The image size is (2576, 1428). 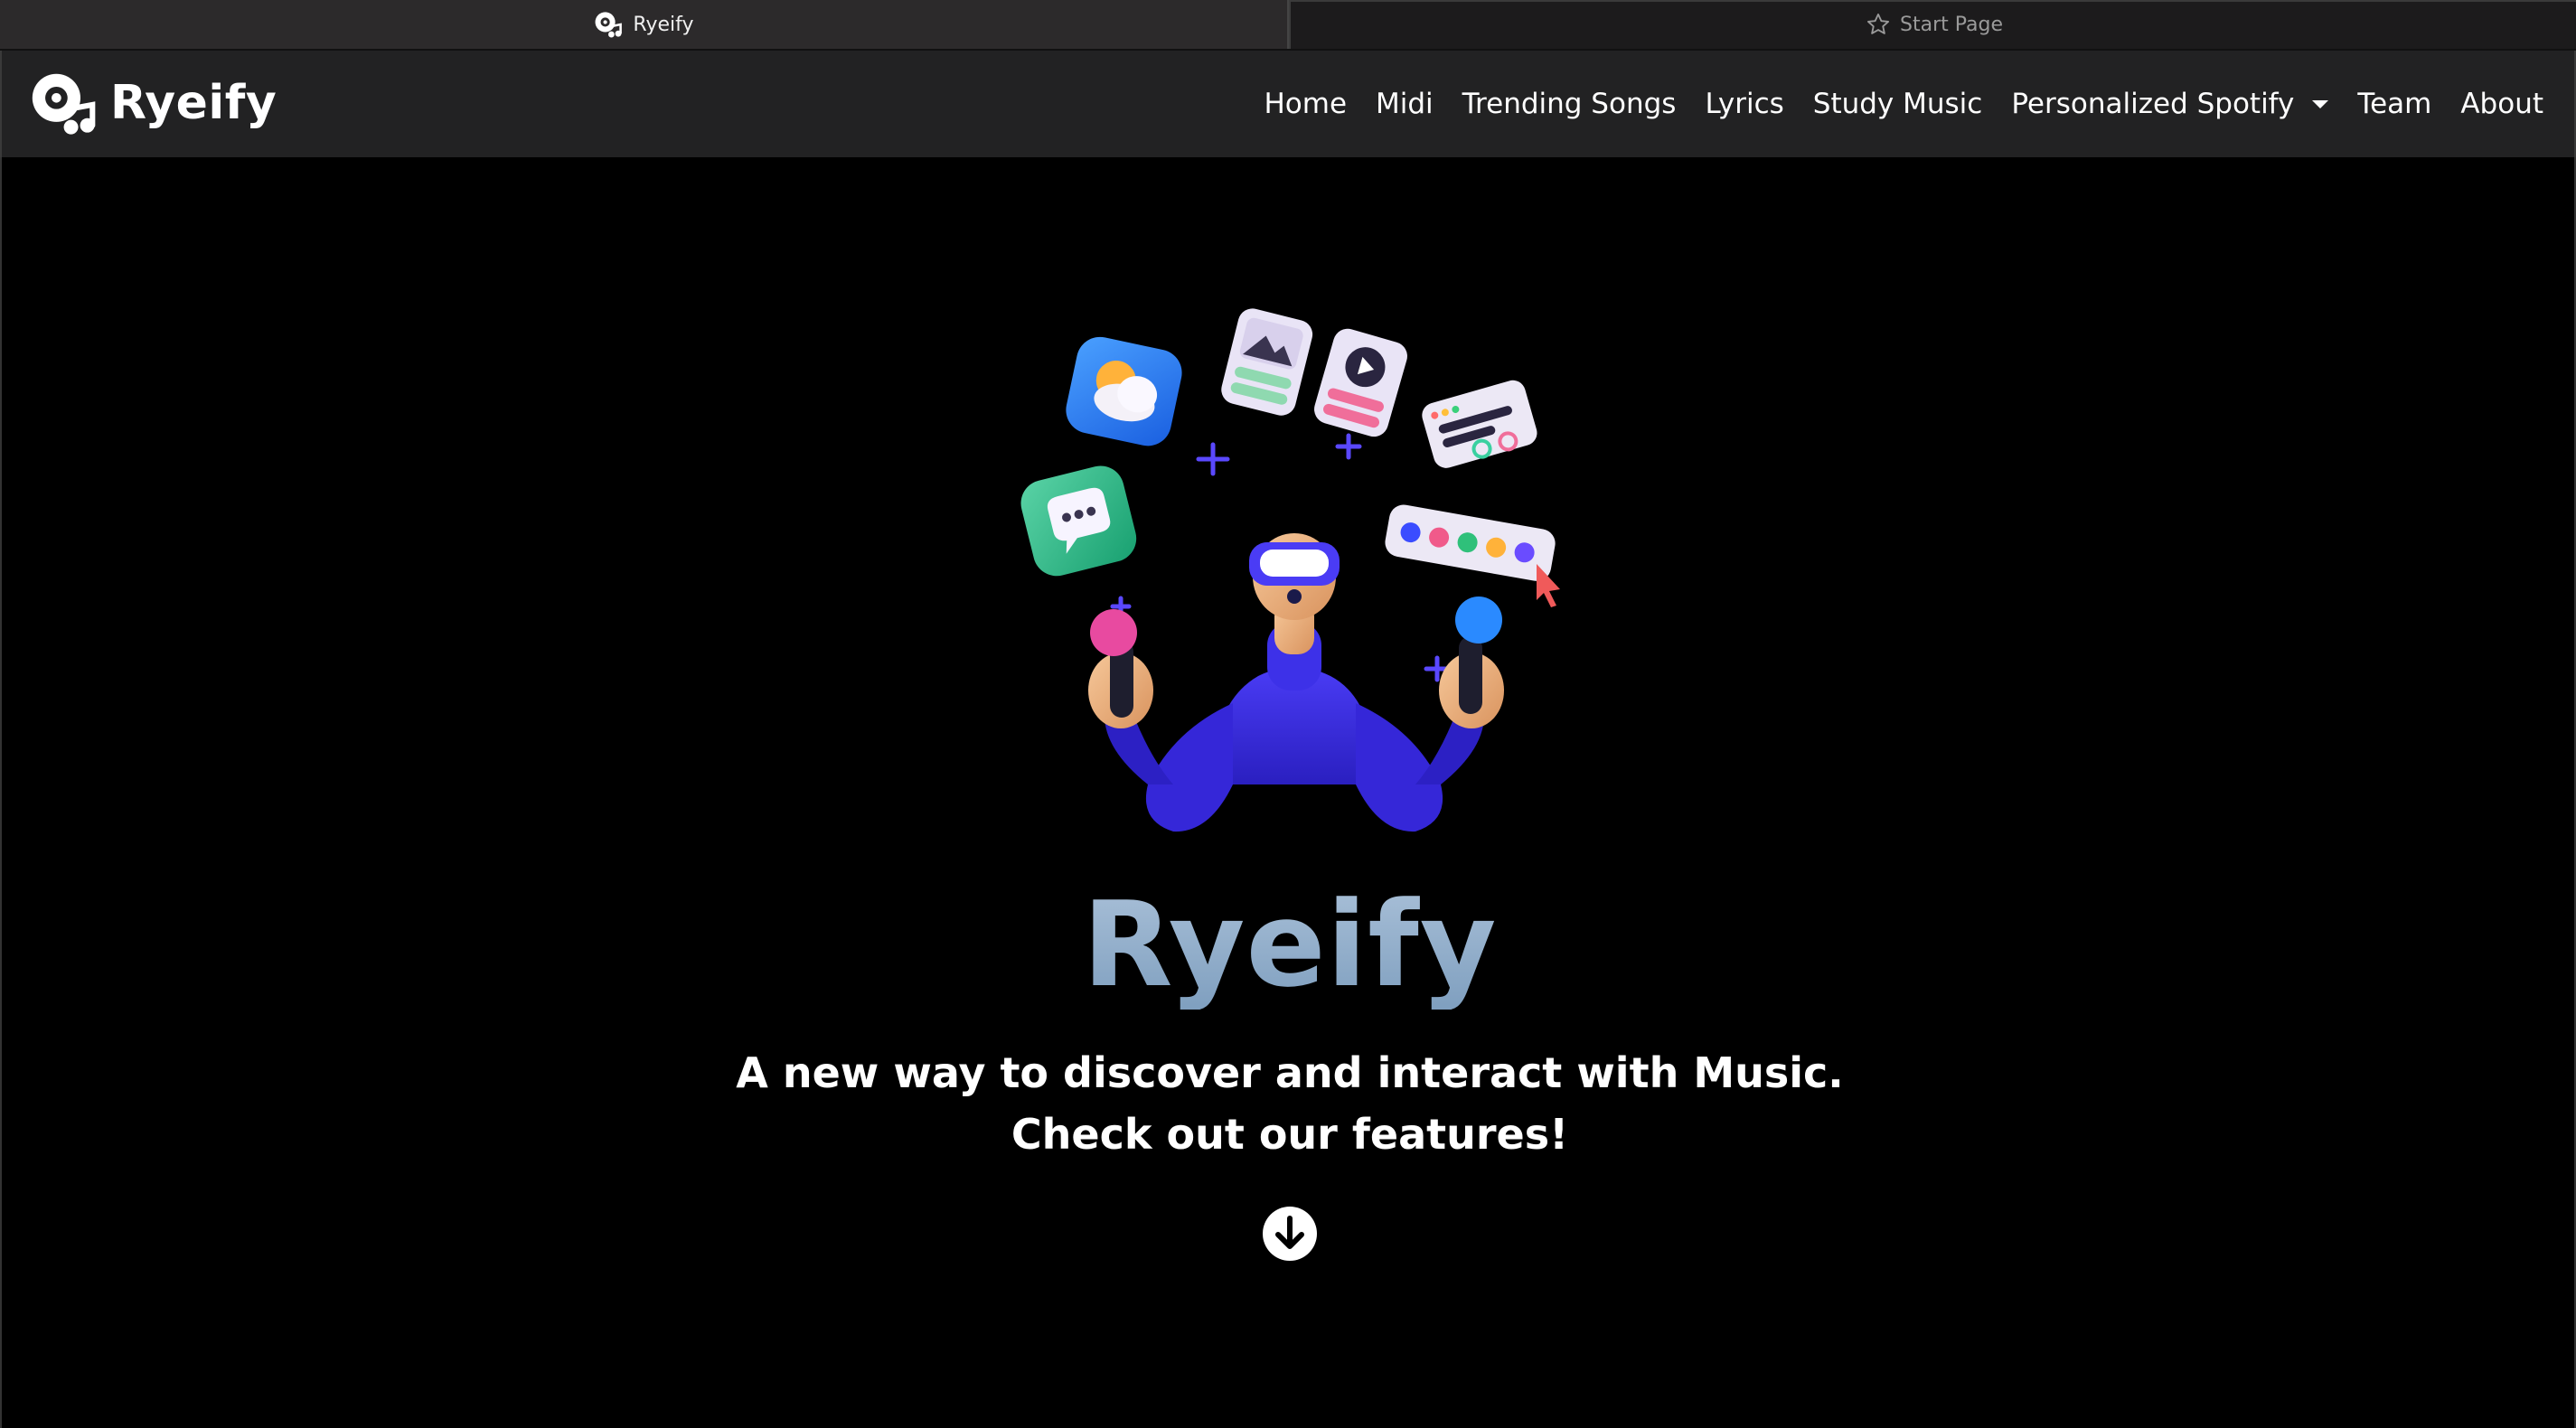 I want to click on nav-team: Team, so click(x=2394, y=104).